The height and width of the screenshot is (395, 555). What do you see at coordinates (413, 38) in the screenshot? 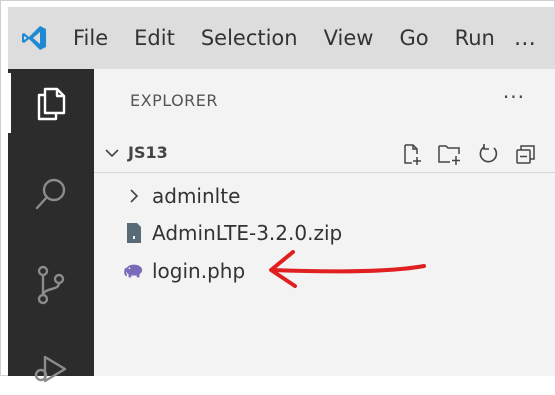
I see `menu-go: Go` at bounding box center [413, 38].